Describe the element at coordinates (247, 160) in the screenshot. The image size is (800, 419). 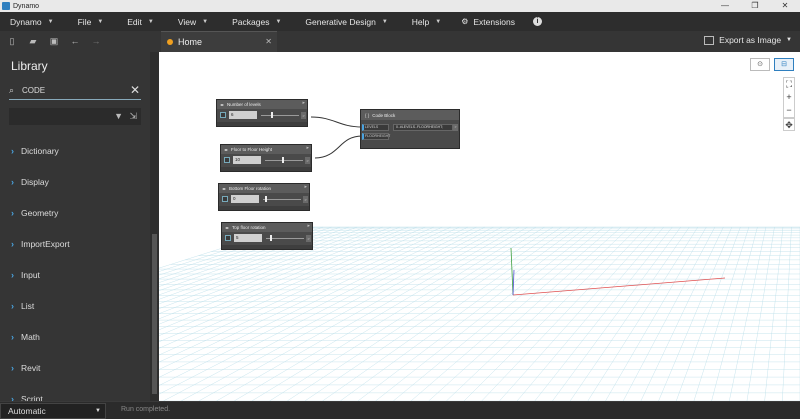
I see `slider-value: 10` at that location.